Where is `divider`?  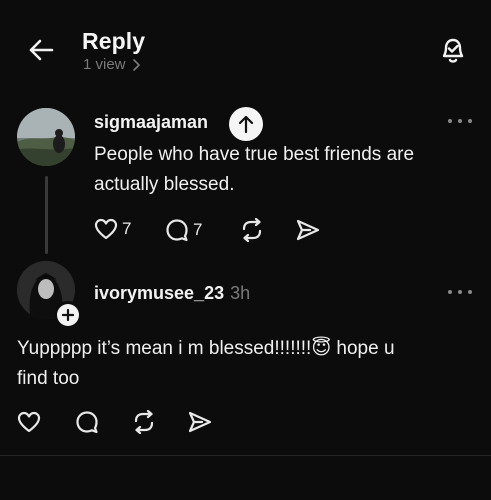
divider is located at coordinates (245, 455).